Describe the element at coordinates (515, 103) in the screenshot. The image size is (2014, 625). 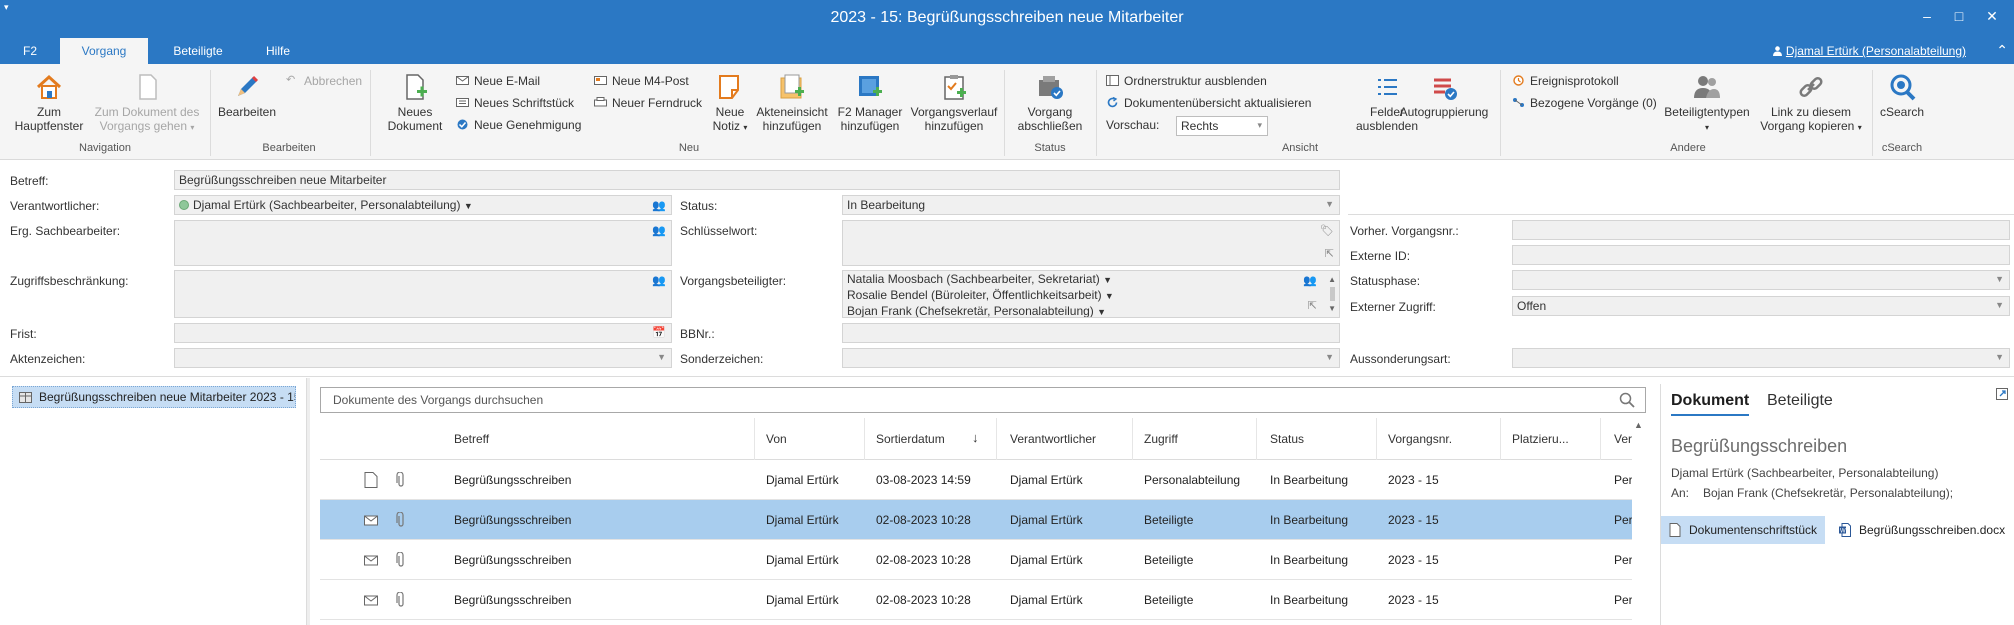
I see `neues-schriftstueck-button: Neues Schriftstück` at that location.